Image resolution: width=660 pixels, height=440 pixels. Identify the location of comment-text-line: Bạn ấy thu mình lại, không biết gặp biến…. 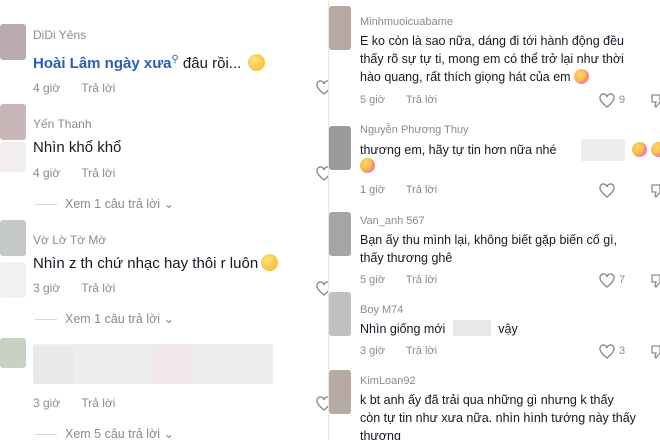
(489, 240).